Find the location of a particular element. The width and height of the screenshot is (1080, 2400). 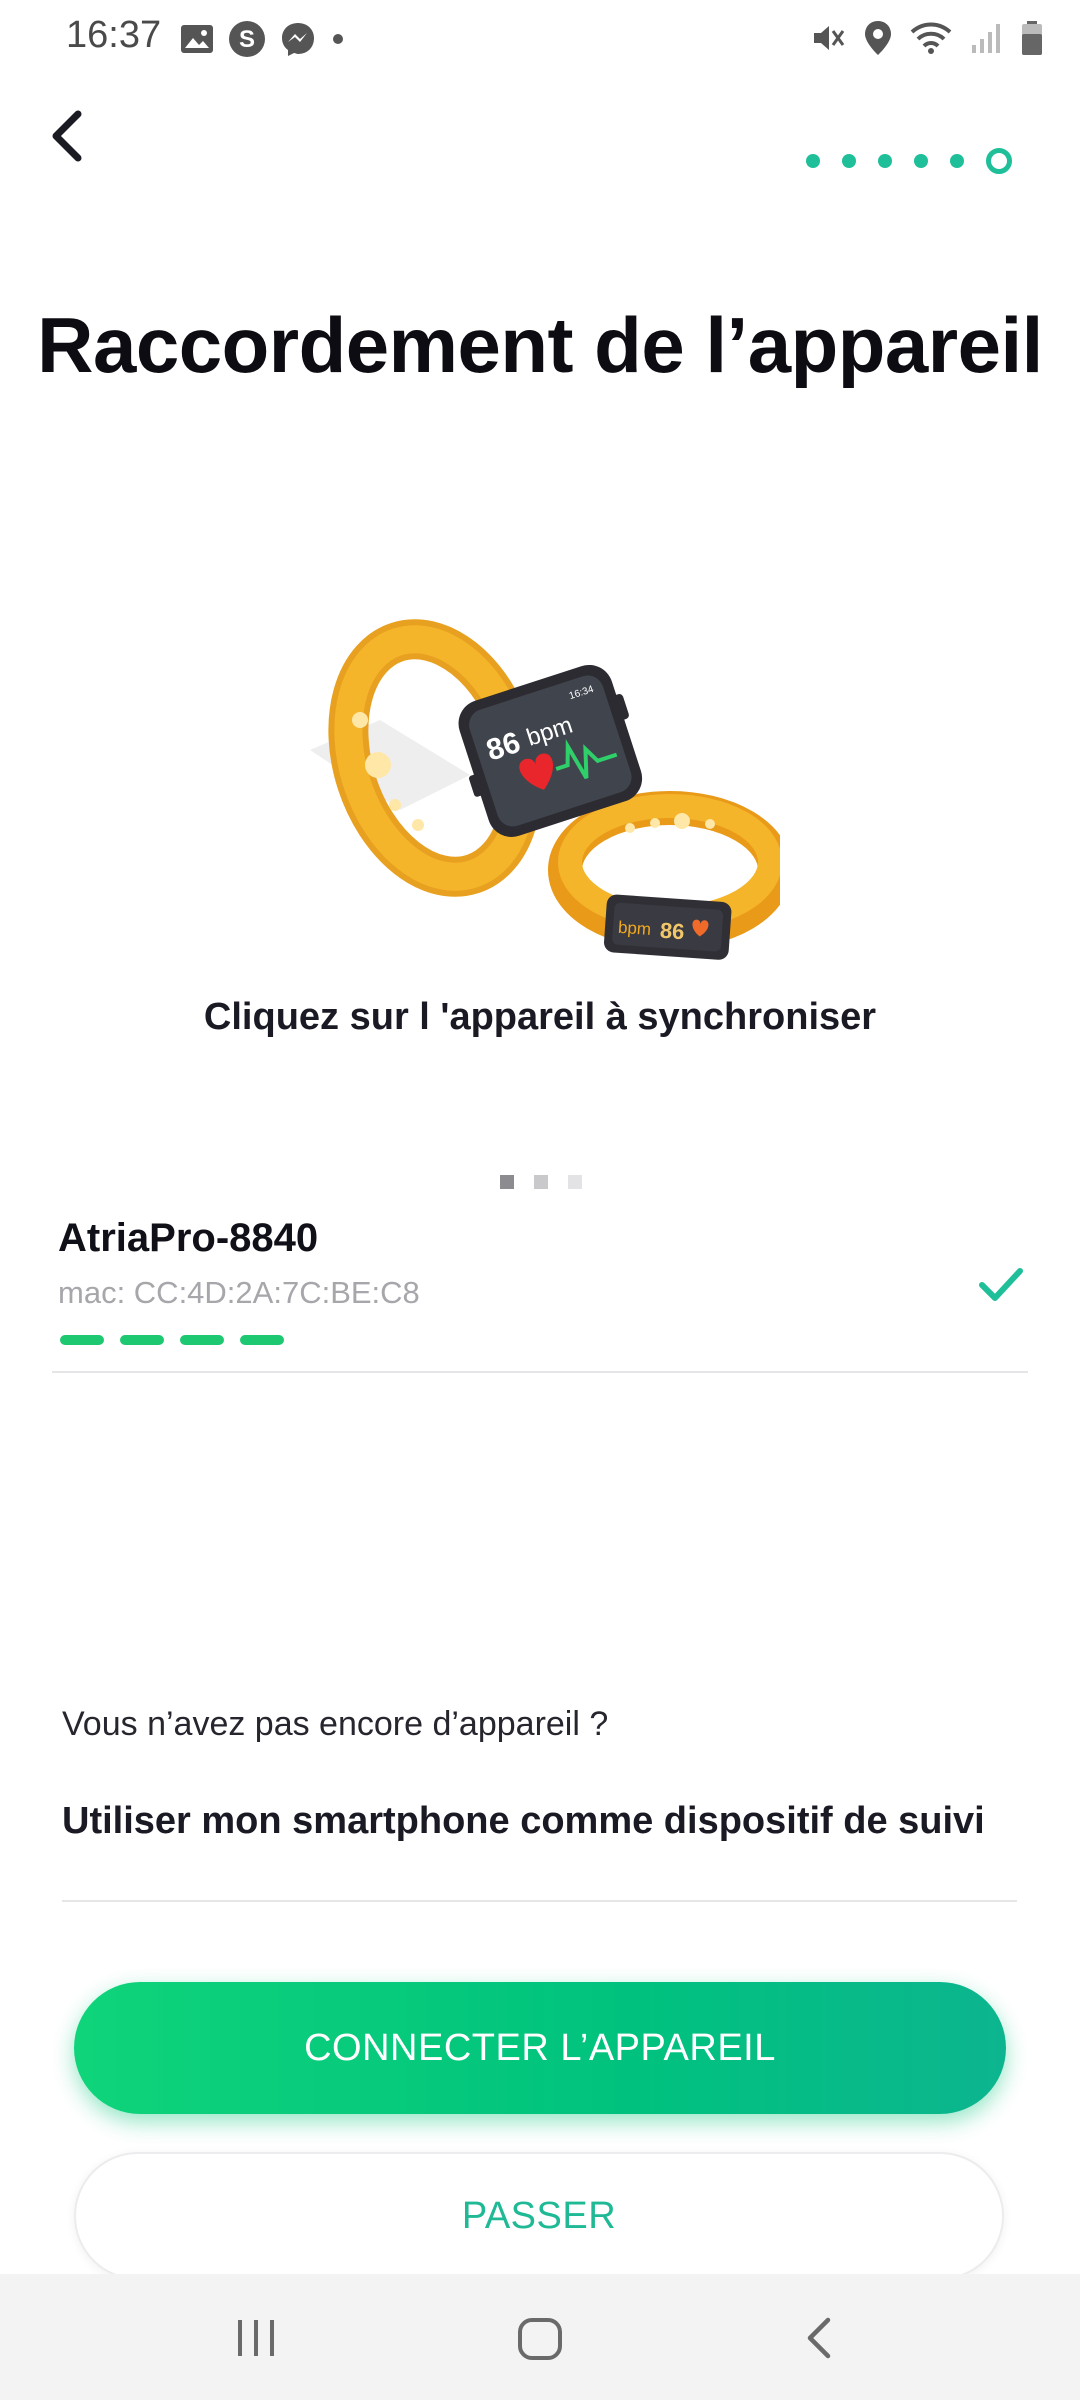

home-icon is located at coordinates (540, 2339).